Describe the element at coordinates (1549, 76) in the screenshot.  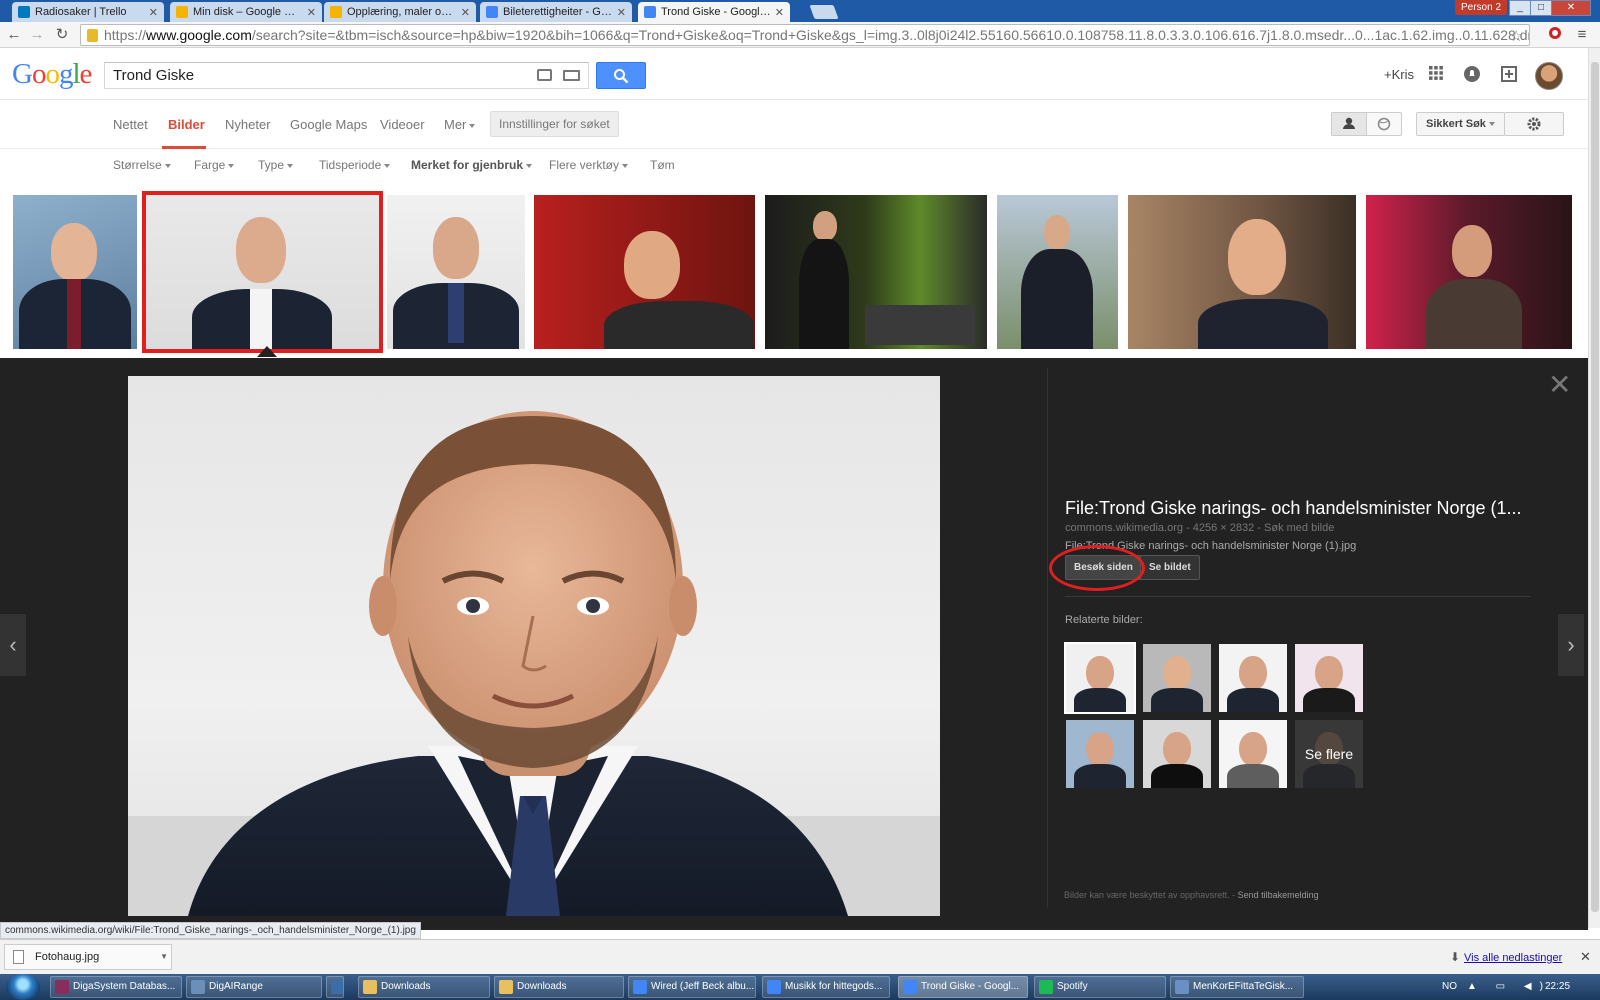
I see `avatar` at that location.